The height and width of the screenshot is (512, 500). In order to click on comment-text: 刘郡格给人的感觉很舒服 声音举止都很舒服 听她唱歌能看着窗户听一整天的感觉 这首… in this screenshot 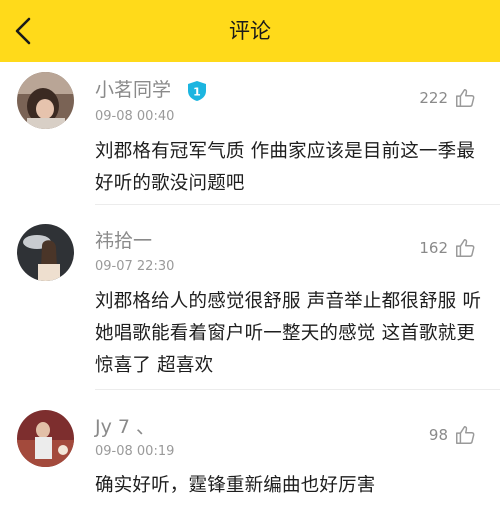, I will do `click(288, 333)`.